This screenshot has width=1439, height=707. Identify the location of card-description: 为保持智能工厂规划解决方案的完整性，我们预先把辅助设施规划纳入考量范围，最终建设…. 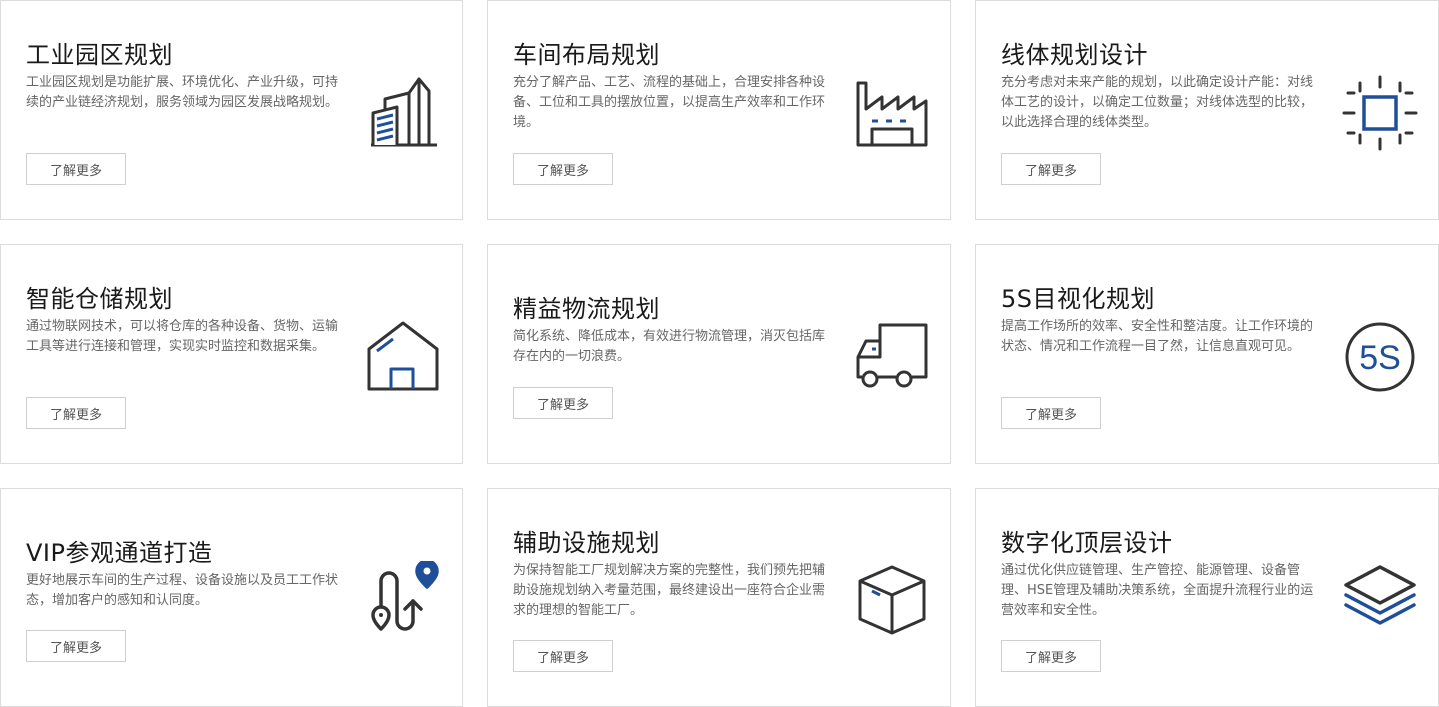
(669, 590).